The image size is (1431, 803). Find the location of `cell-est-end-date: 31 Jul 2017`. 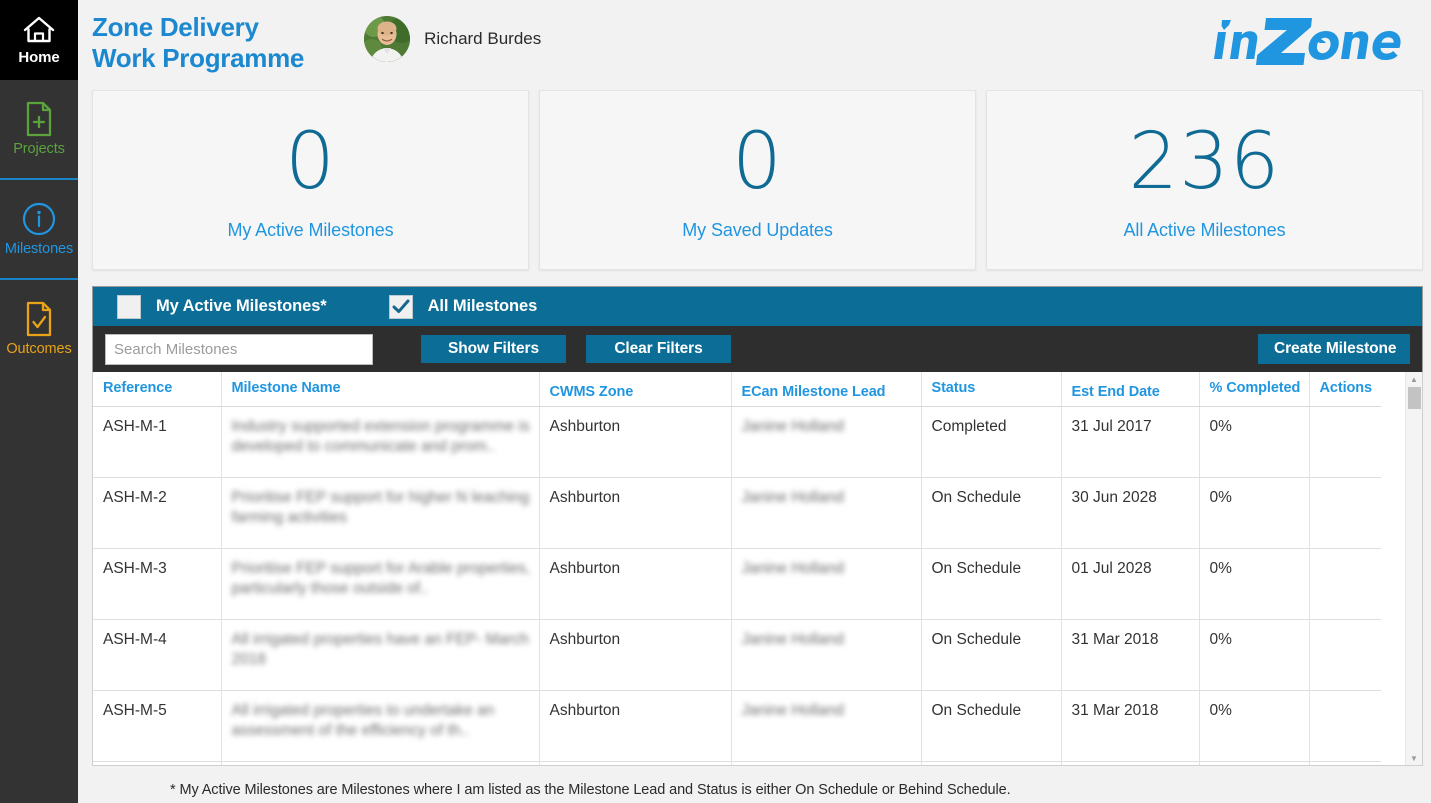

cell-est-end-date: 31 Jul 2017 is located at coordinates (1130, 442).